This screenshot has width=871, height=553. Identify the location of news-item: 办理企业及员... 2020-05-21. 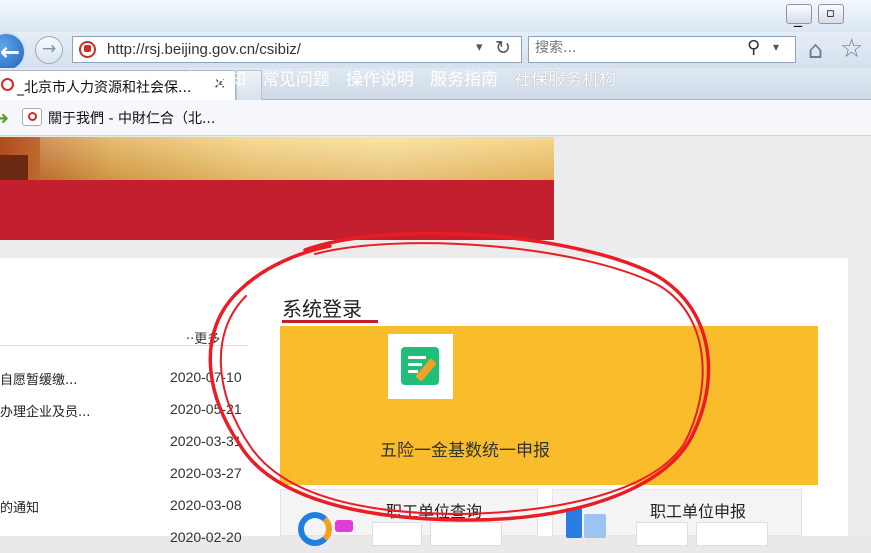
(125, 413).